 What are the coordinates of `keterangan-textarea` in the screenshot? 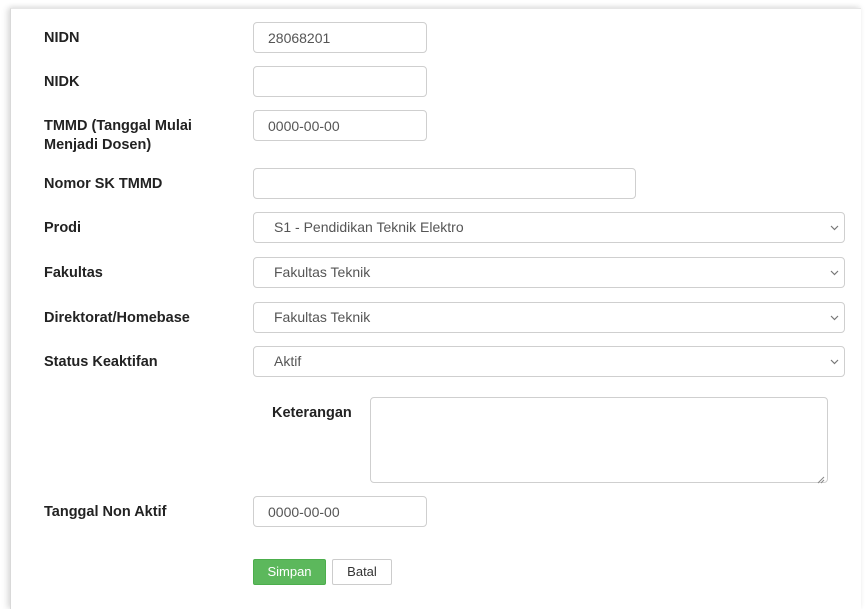 It's located at (599, 440).